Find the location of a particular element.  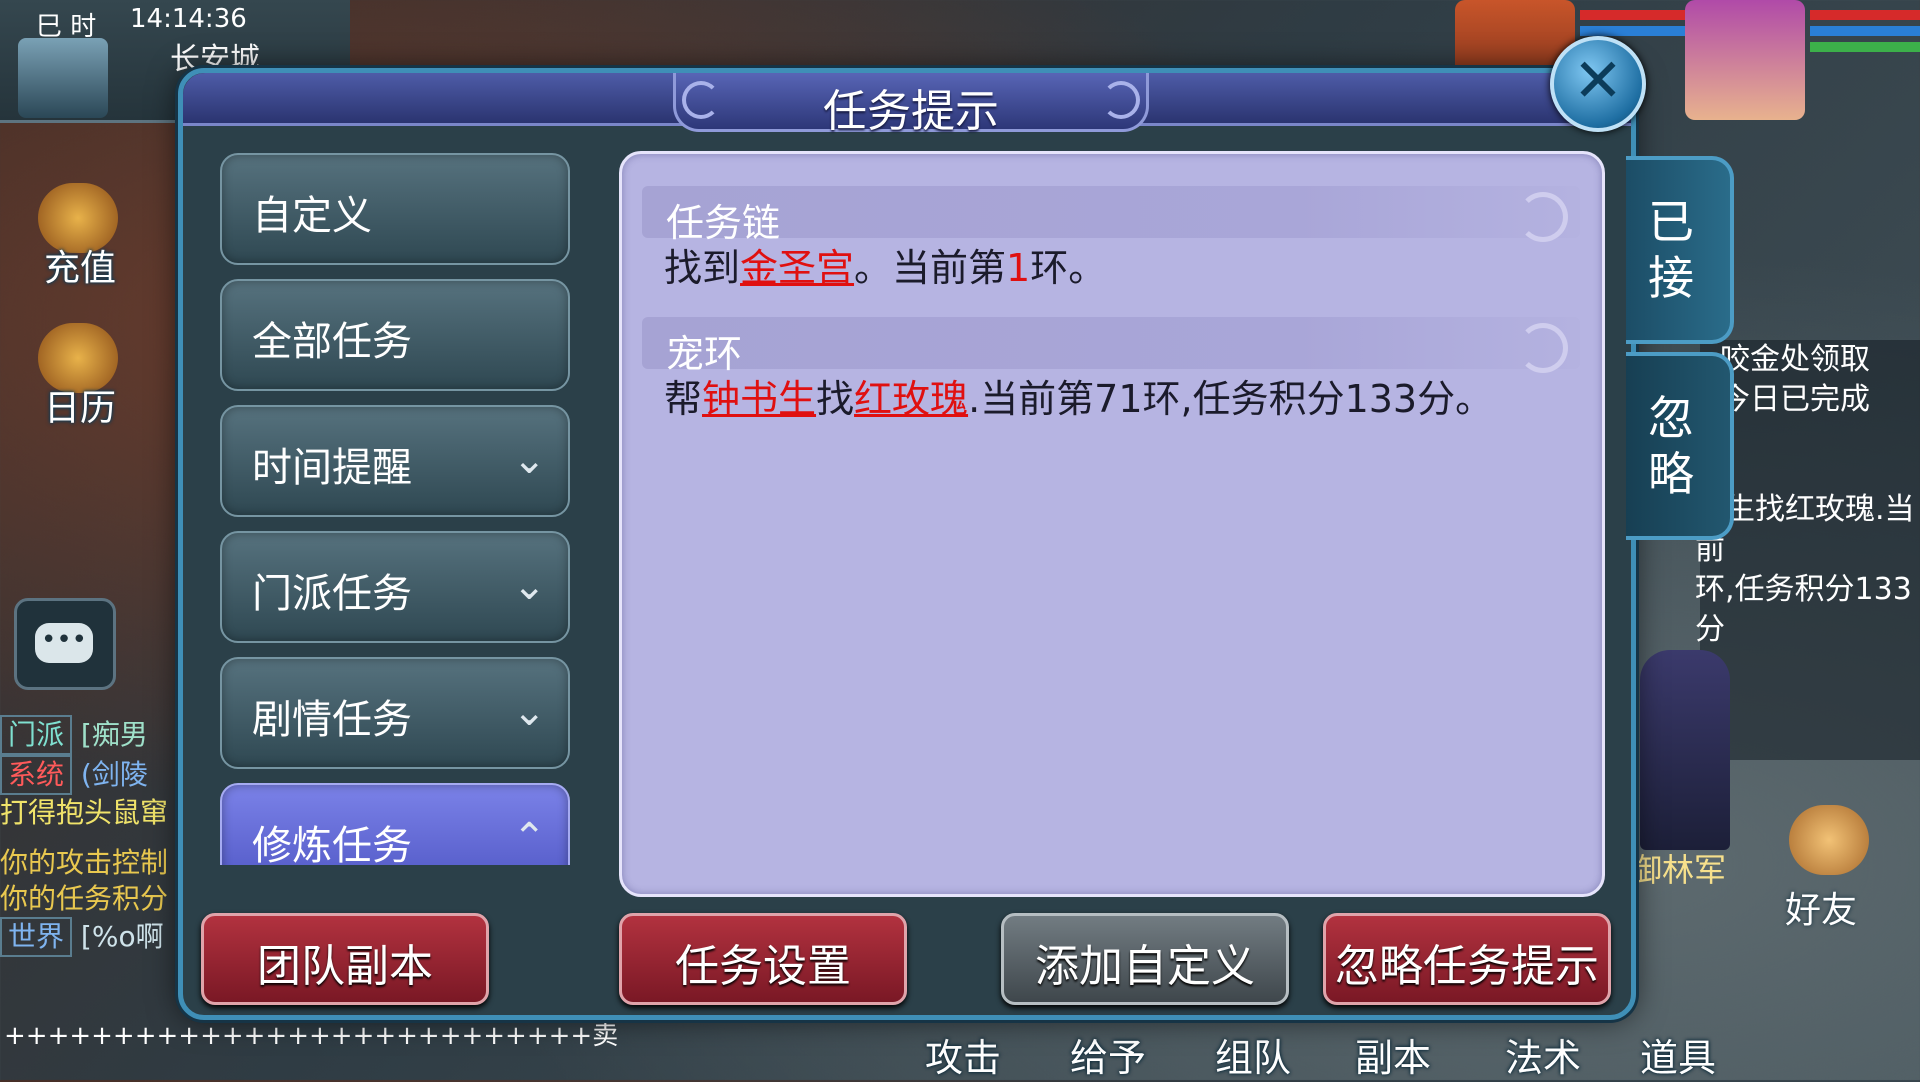

handshake-icon is located at coordinates (1829, 840).